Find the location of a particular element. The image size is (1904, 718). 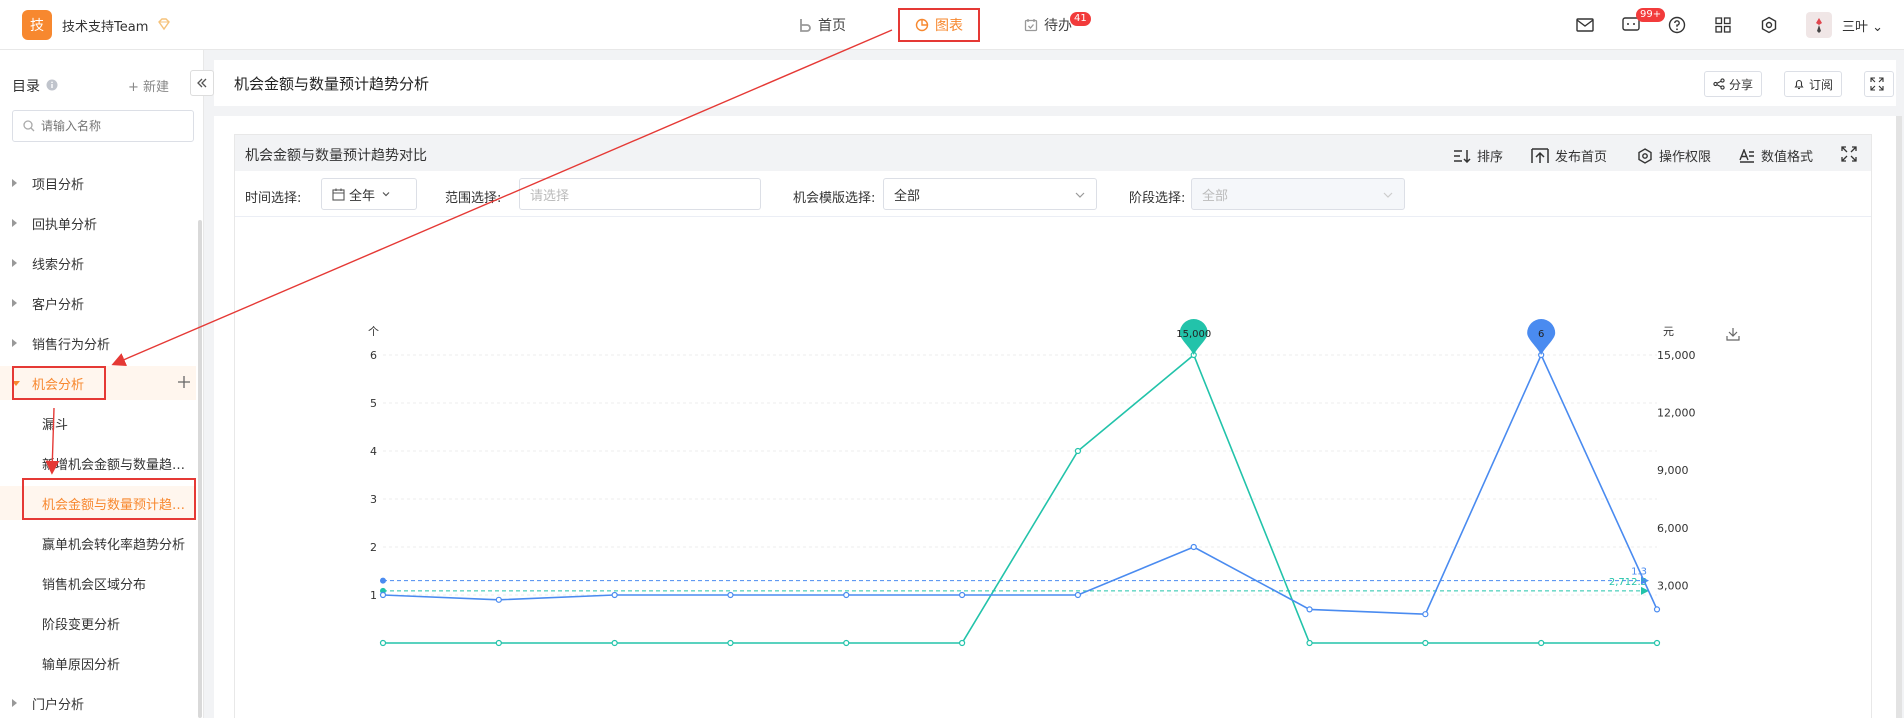

info-icon is located at coordinates (52, 87).